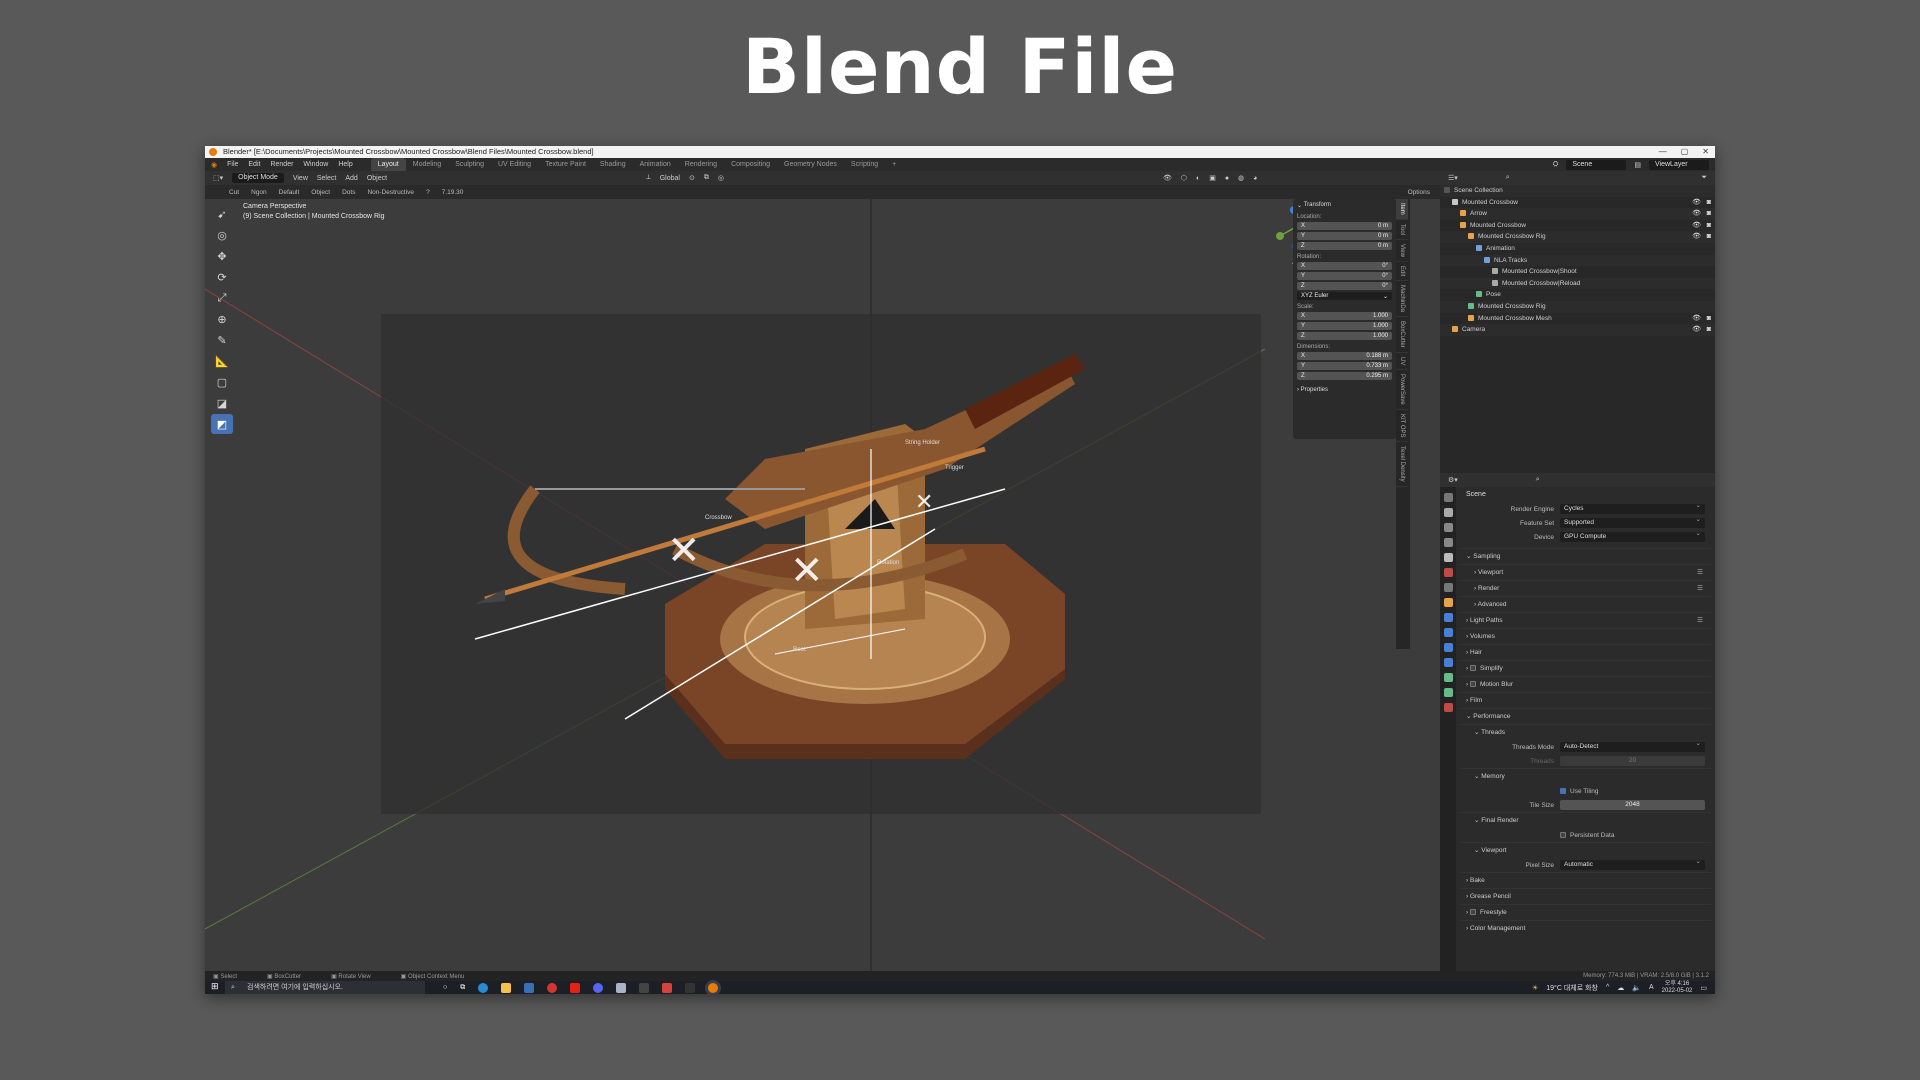 The width and height of the screenshot is (1920, 1080). Describe the element at coordinates (644, 987) in the screenshot. I see `terminal-icon` at that location.